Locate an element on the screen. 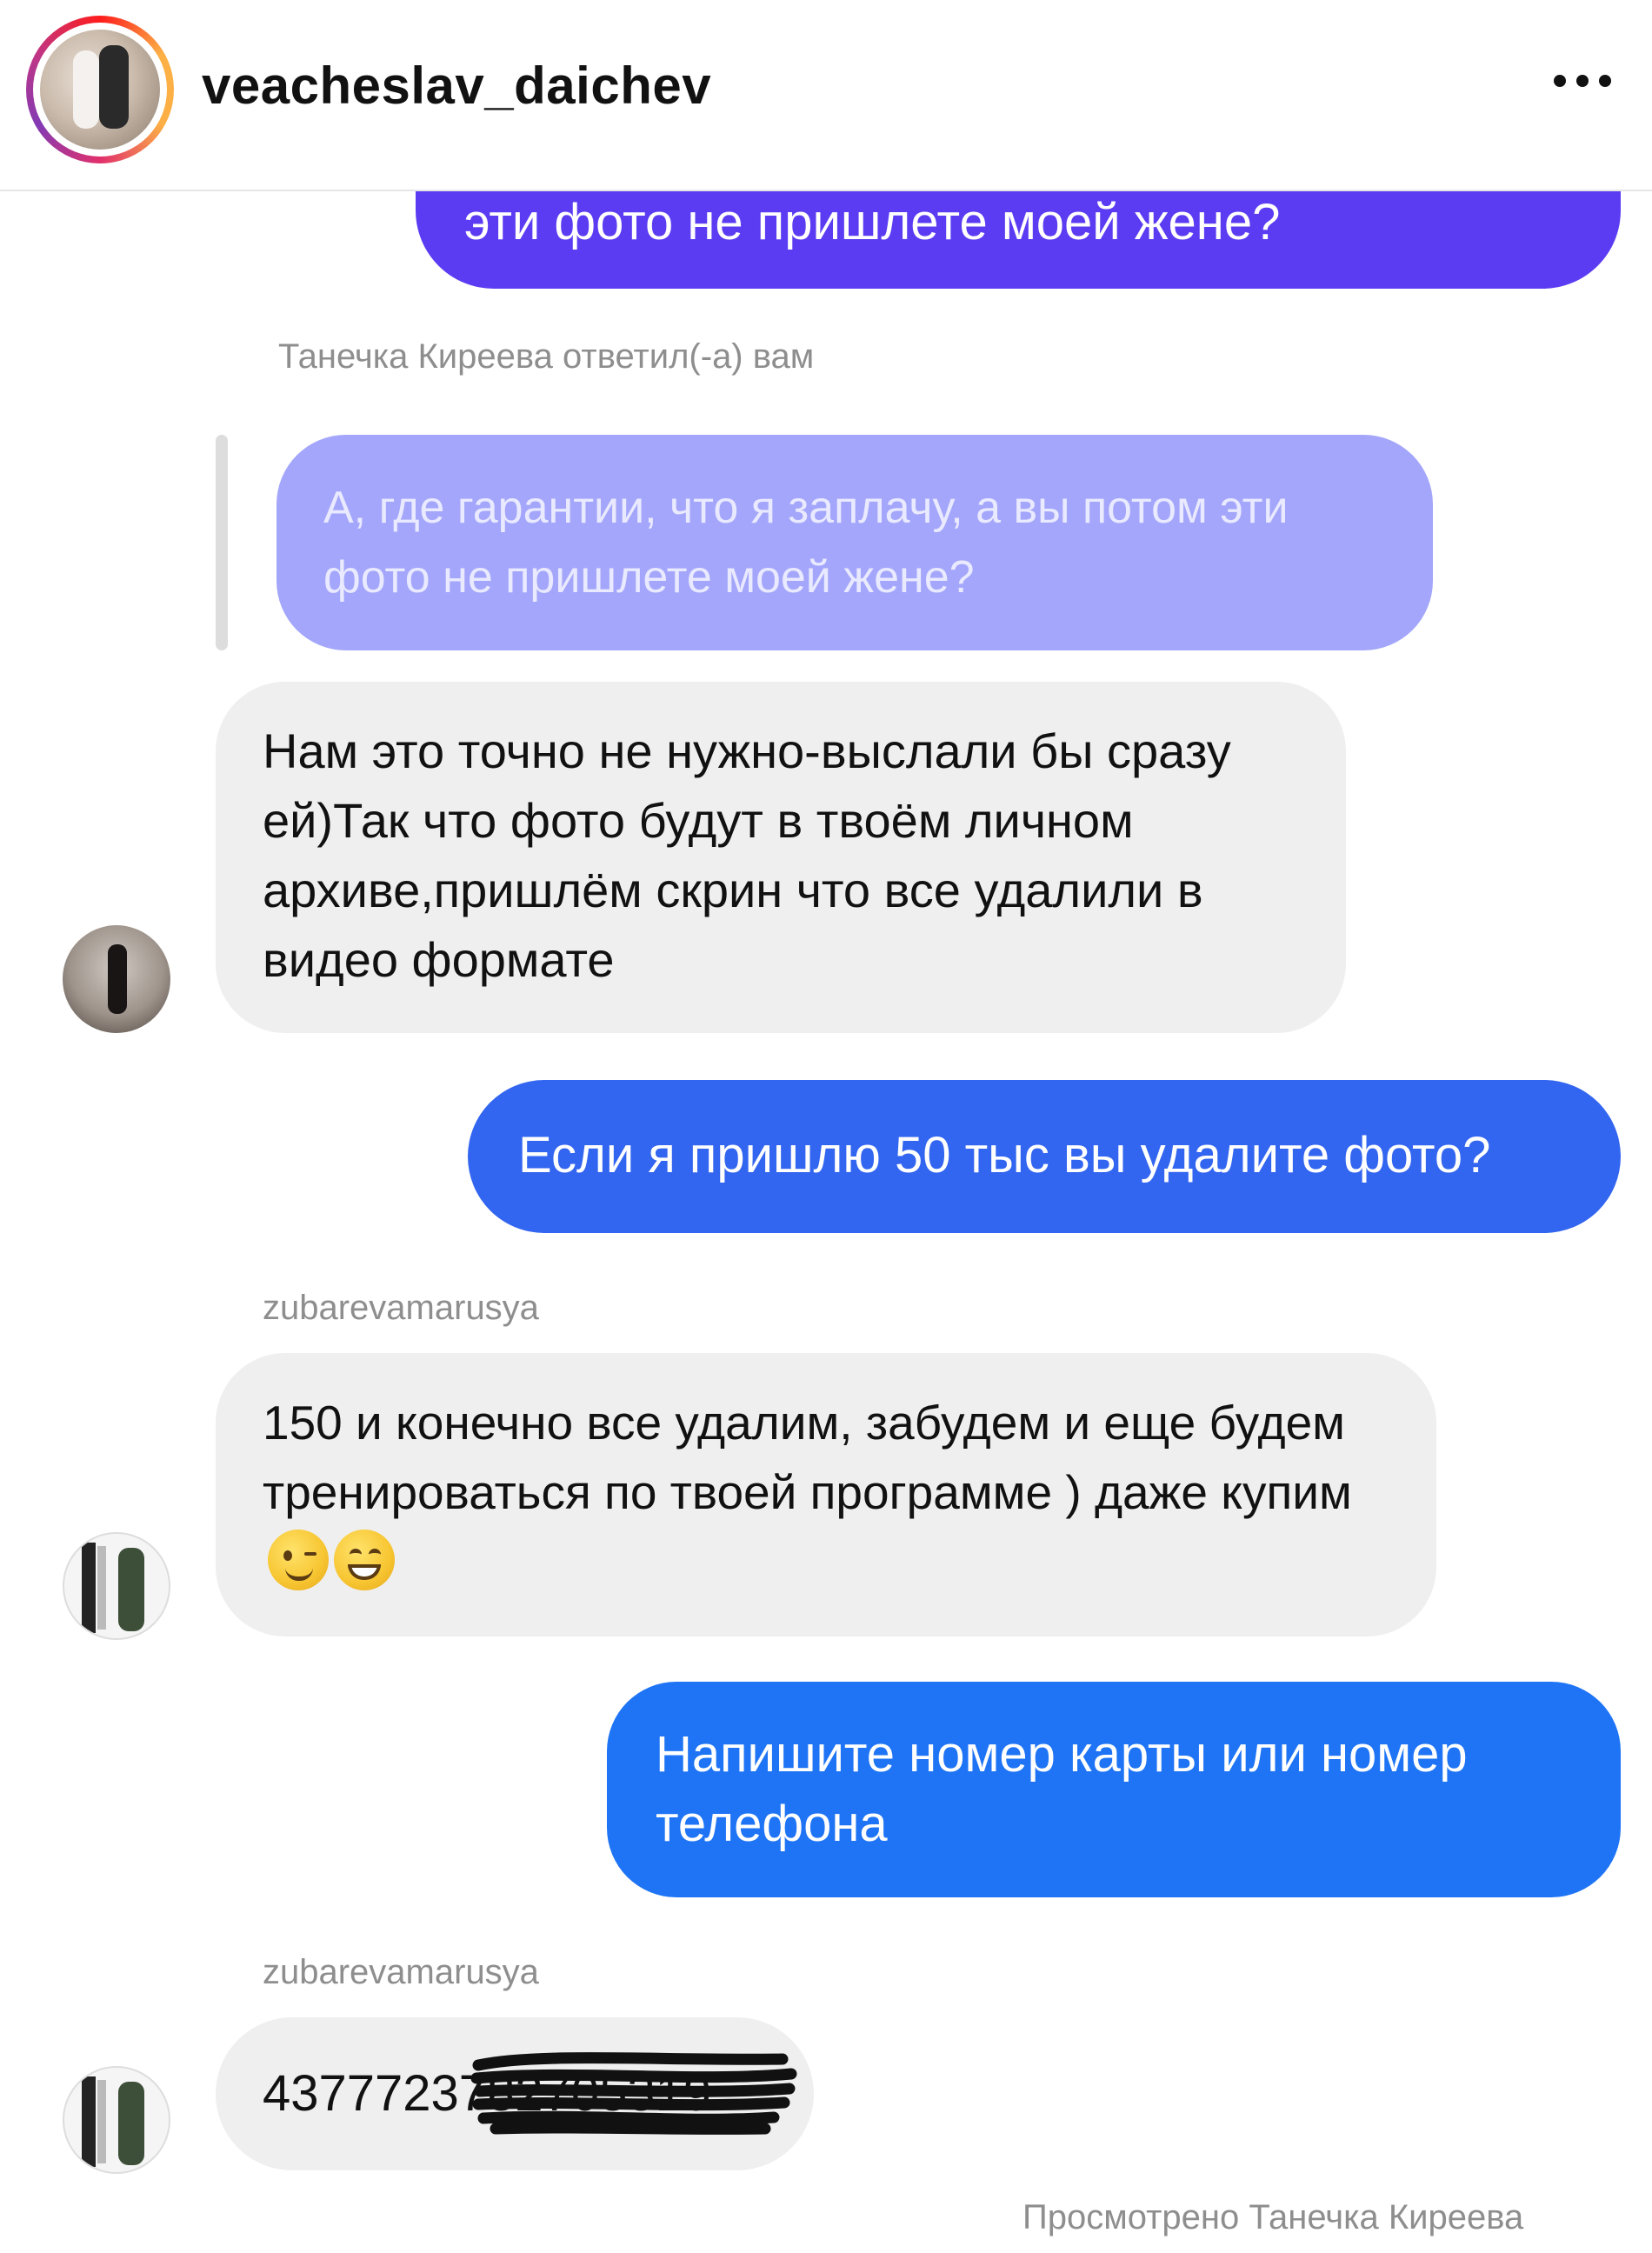 The height and width of the screenshot is (2253, 1652). message-text: Если я пришлю 50 тыс вы удалите фото? is located at coordinates (1004, 1155).